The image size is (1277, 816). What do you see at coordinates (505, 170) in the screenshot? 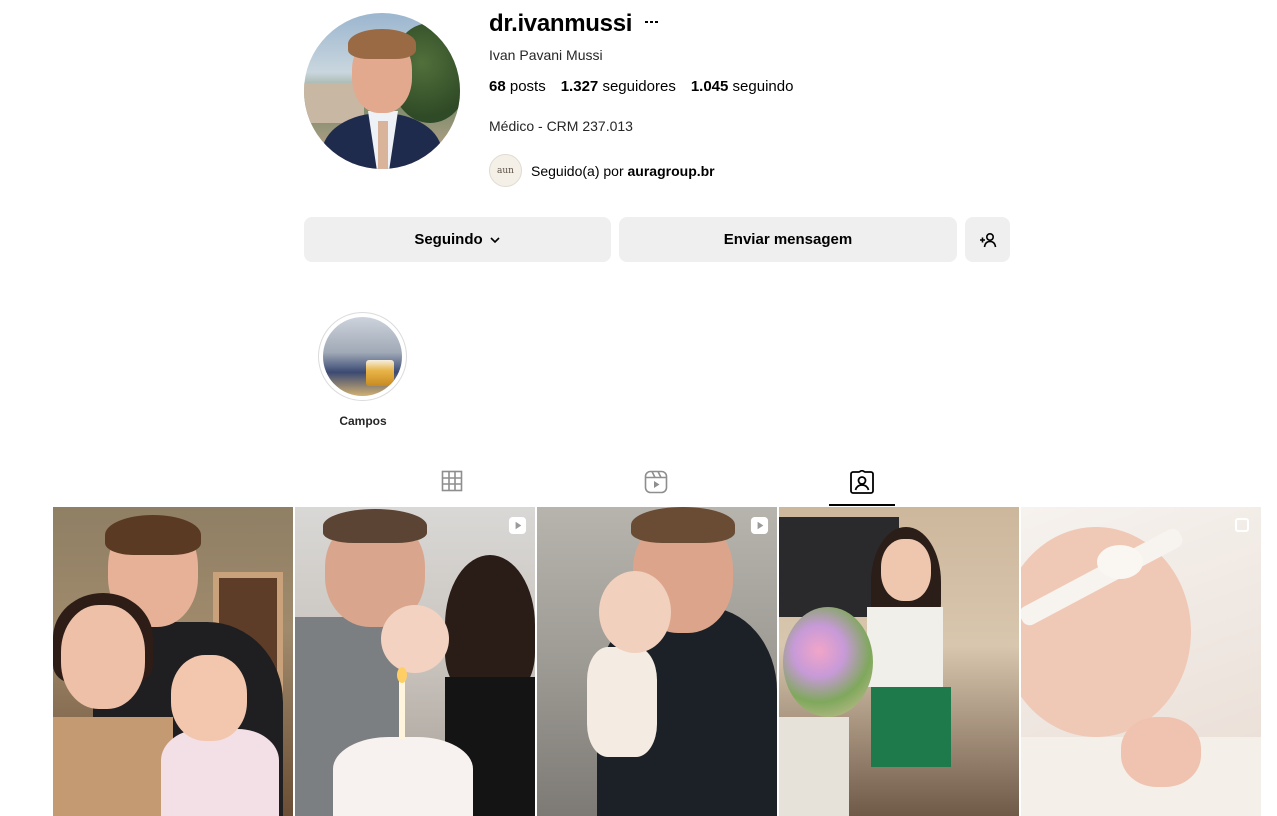
I see `follower-avatar: aun` at bounding box center [505, 170].